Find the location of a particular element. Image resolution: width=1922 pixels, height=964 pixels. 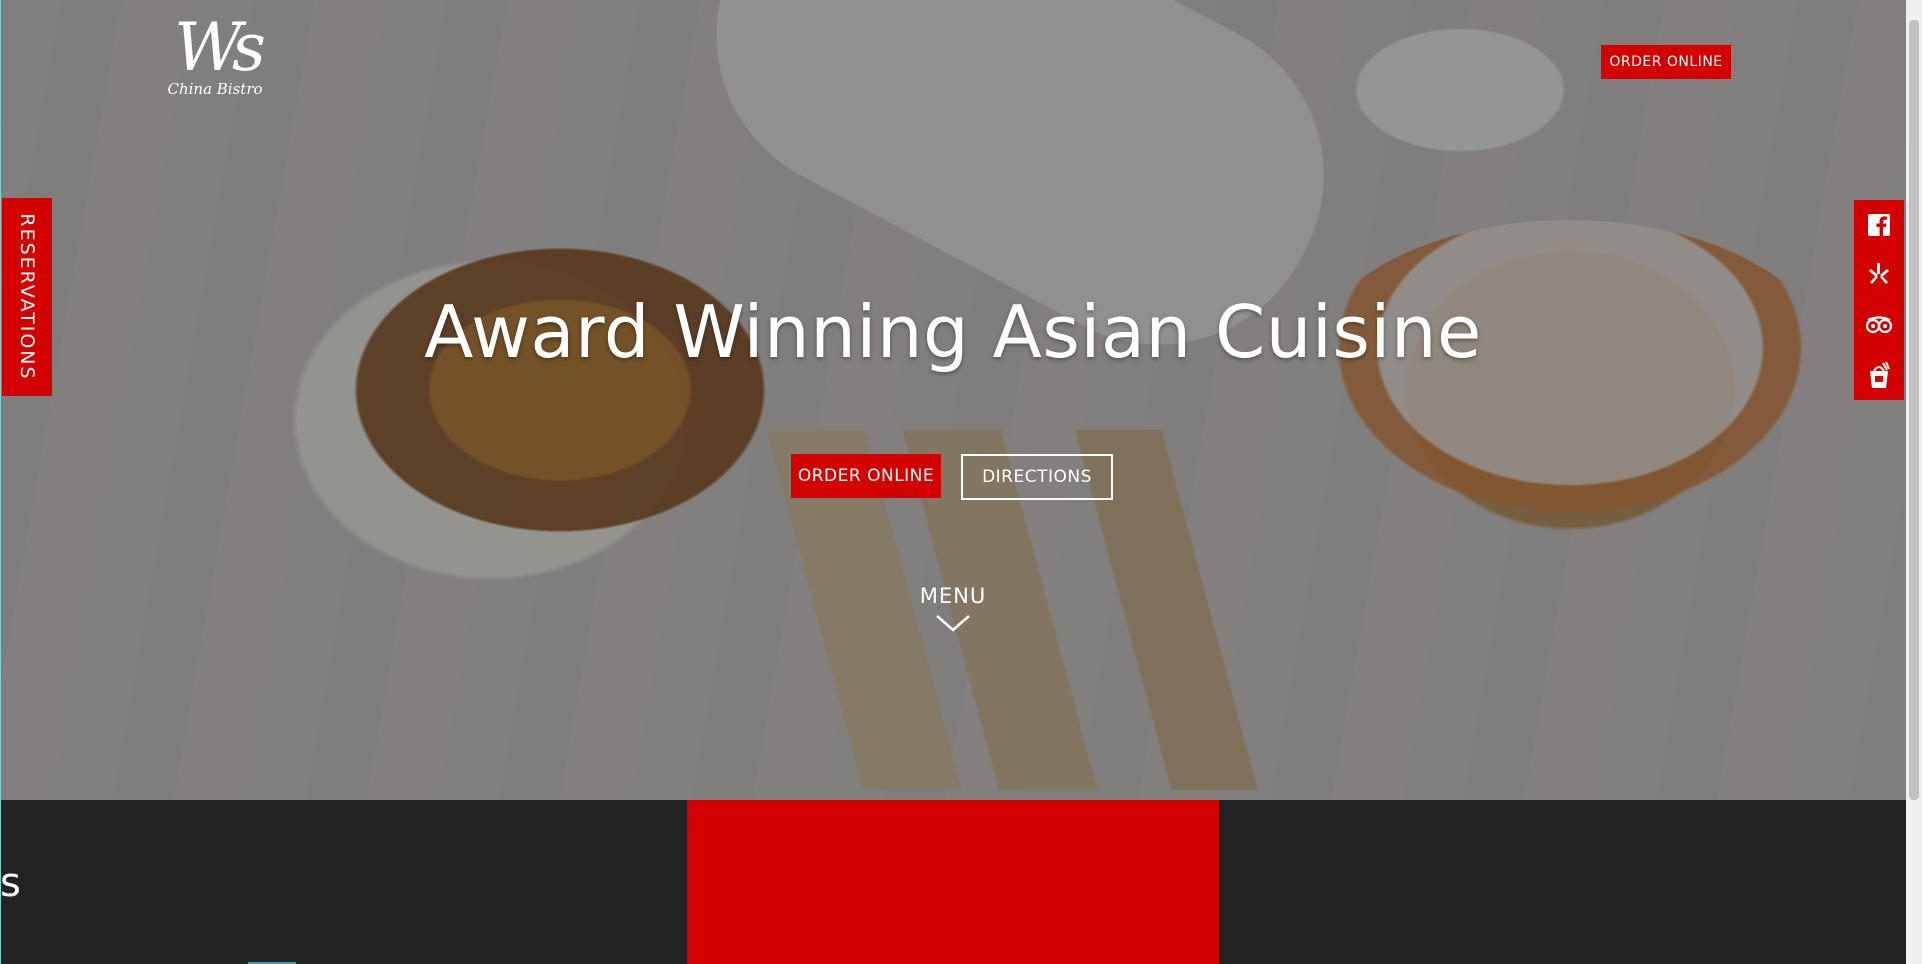

logo-mark: Ws is located at coordinates (220, 47).